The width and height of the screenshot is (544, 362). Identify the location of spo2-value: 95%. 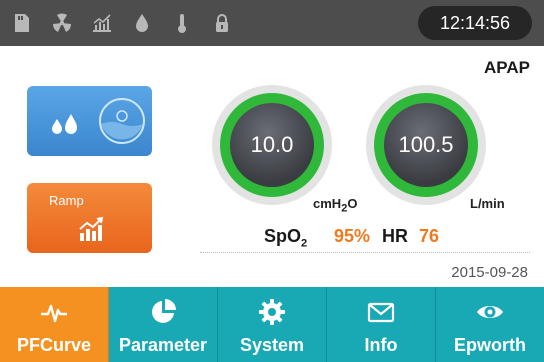
(352, 236).